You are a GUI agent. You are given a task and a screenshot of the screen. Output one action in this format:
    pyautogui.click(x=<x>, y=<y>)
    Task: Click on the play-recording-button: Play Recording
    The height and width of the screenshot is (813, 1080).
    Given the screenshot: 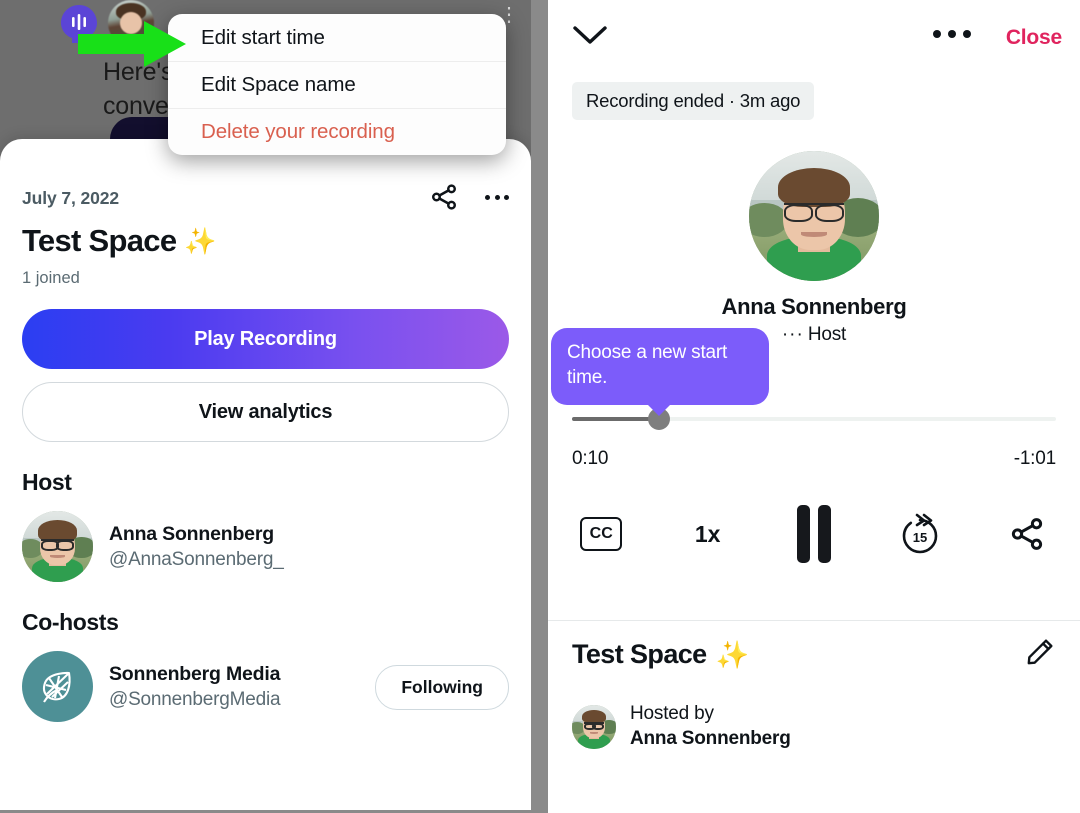 What is the action you would take?
    pyautogui.click(x=265, y=339)
    